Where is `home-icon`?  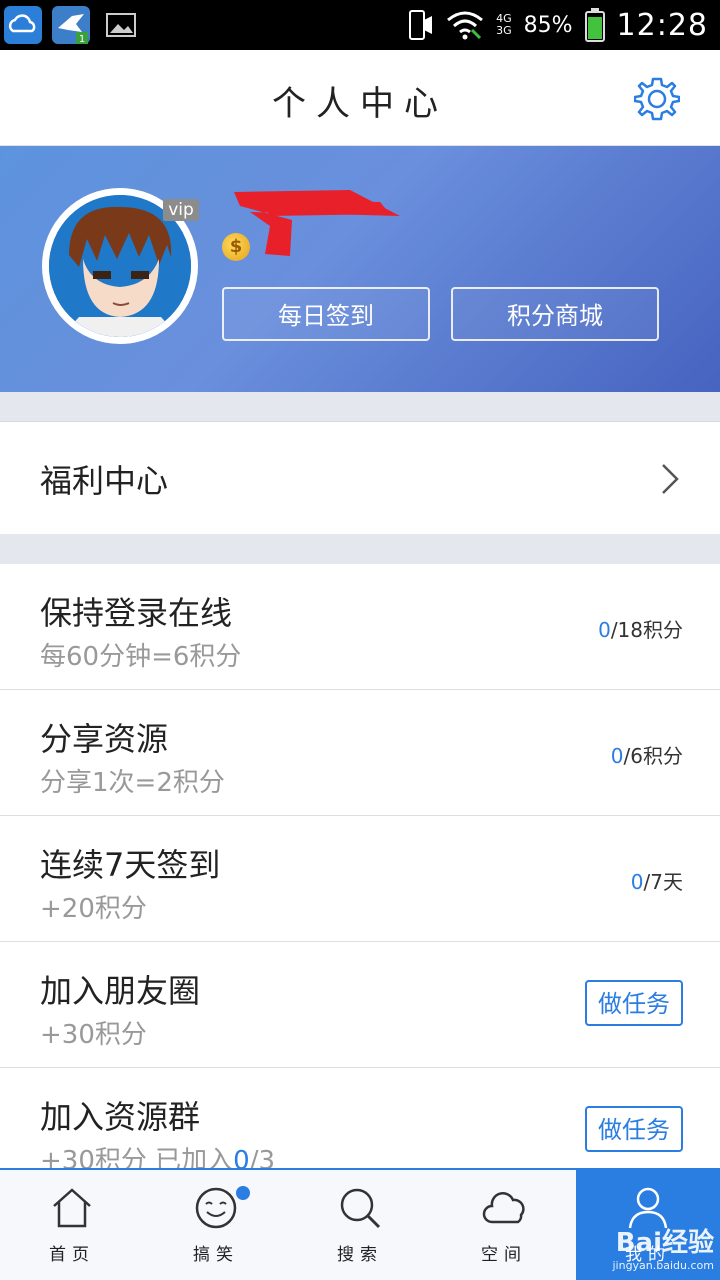 home-icon is located at coordinates (72, 1208).